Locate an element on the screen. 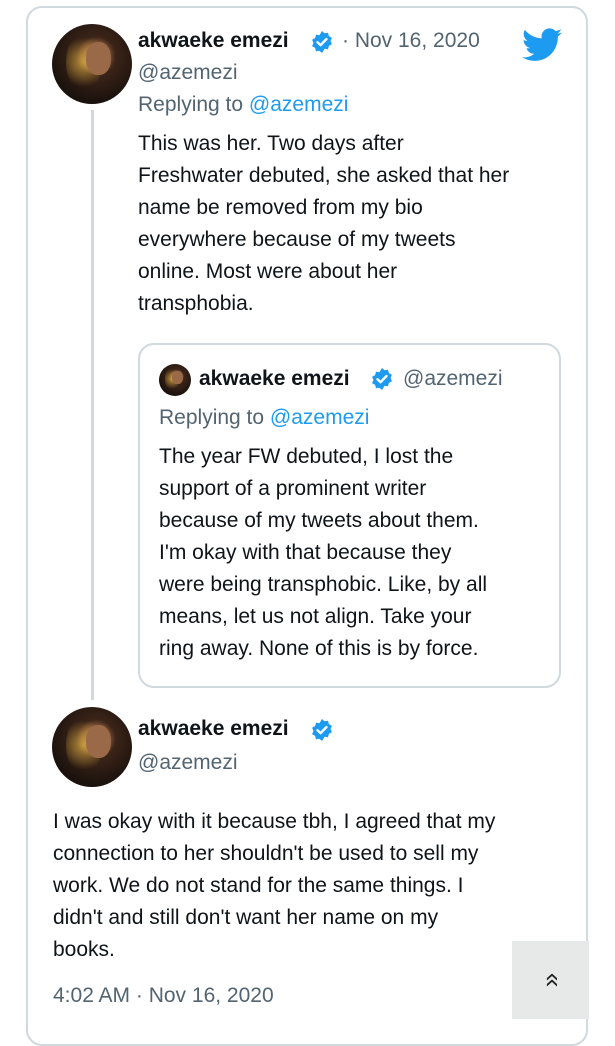  tweet-text-line: means, let us not align. Take your is located at coordinates (315, 616).